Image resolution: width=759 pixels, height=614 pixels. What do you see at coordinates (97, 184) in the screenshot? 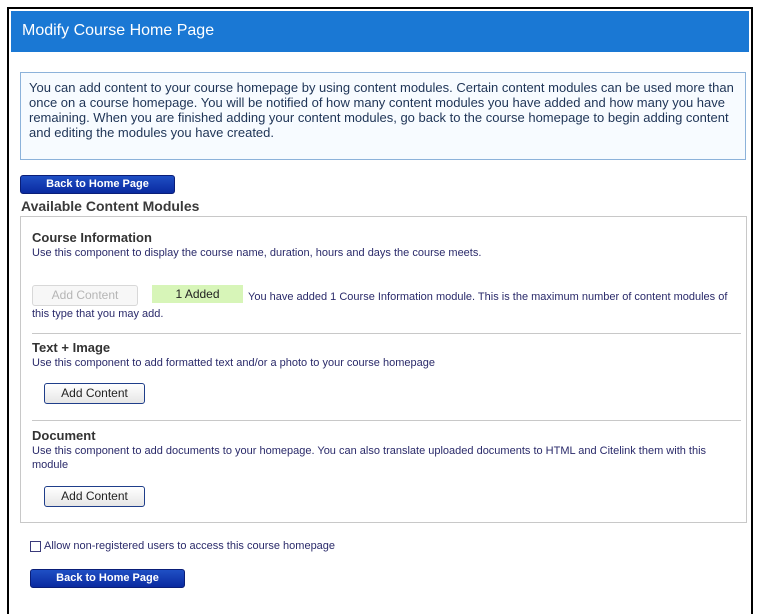
I see `back-to-home-button-top: Back to Home Page` at bounding box center [97, 184].